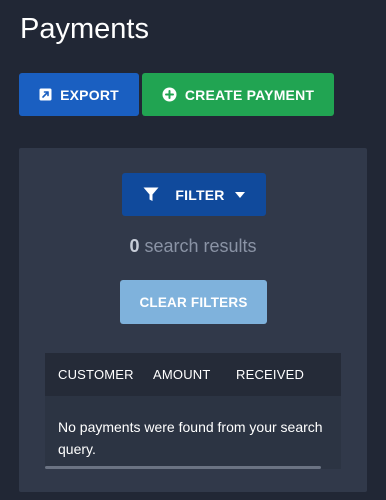 The width and height of the screenshot is (386, 500). What do you see at coordinates (96, 374) in the screenshot?
I see `column-header-customer: CUSTOMER` at bounding box center [96, 374].